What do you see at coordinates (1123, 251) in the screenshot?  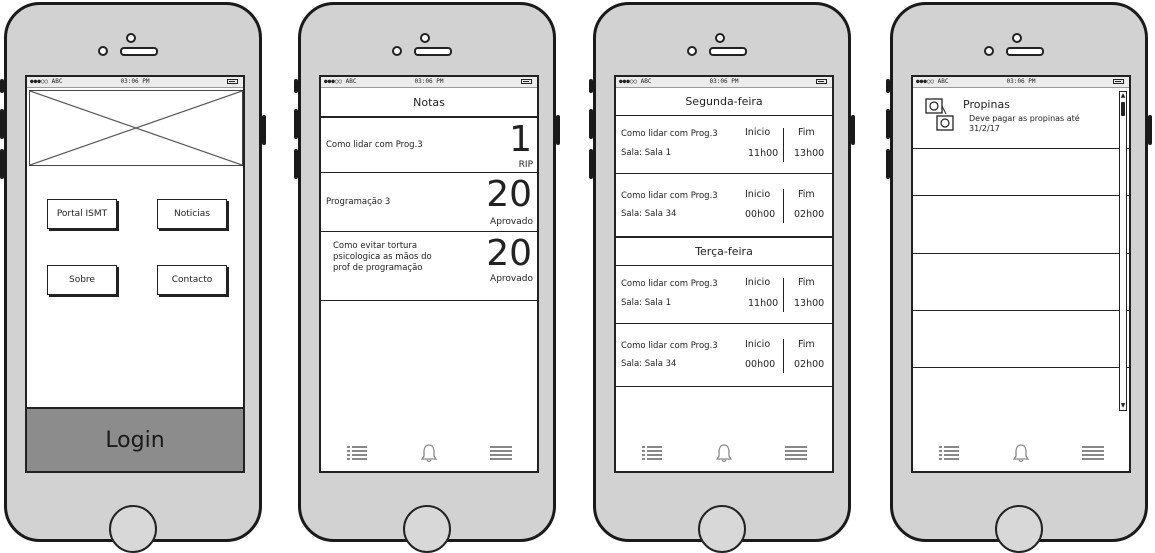 I see `scrollbar: ▲ ▼` at bounding box center [1123, 251].